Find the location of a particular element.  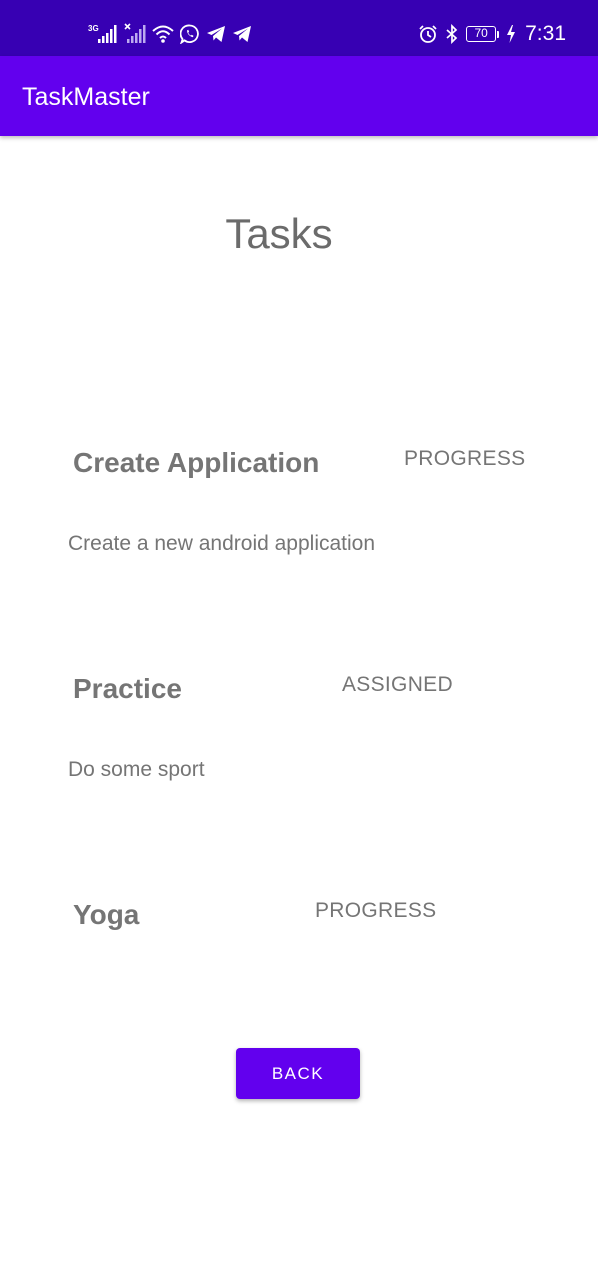

status-bar: 3G 70 7:31 is located at coordinates (299, 28).